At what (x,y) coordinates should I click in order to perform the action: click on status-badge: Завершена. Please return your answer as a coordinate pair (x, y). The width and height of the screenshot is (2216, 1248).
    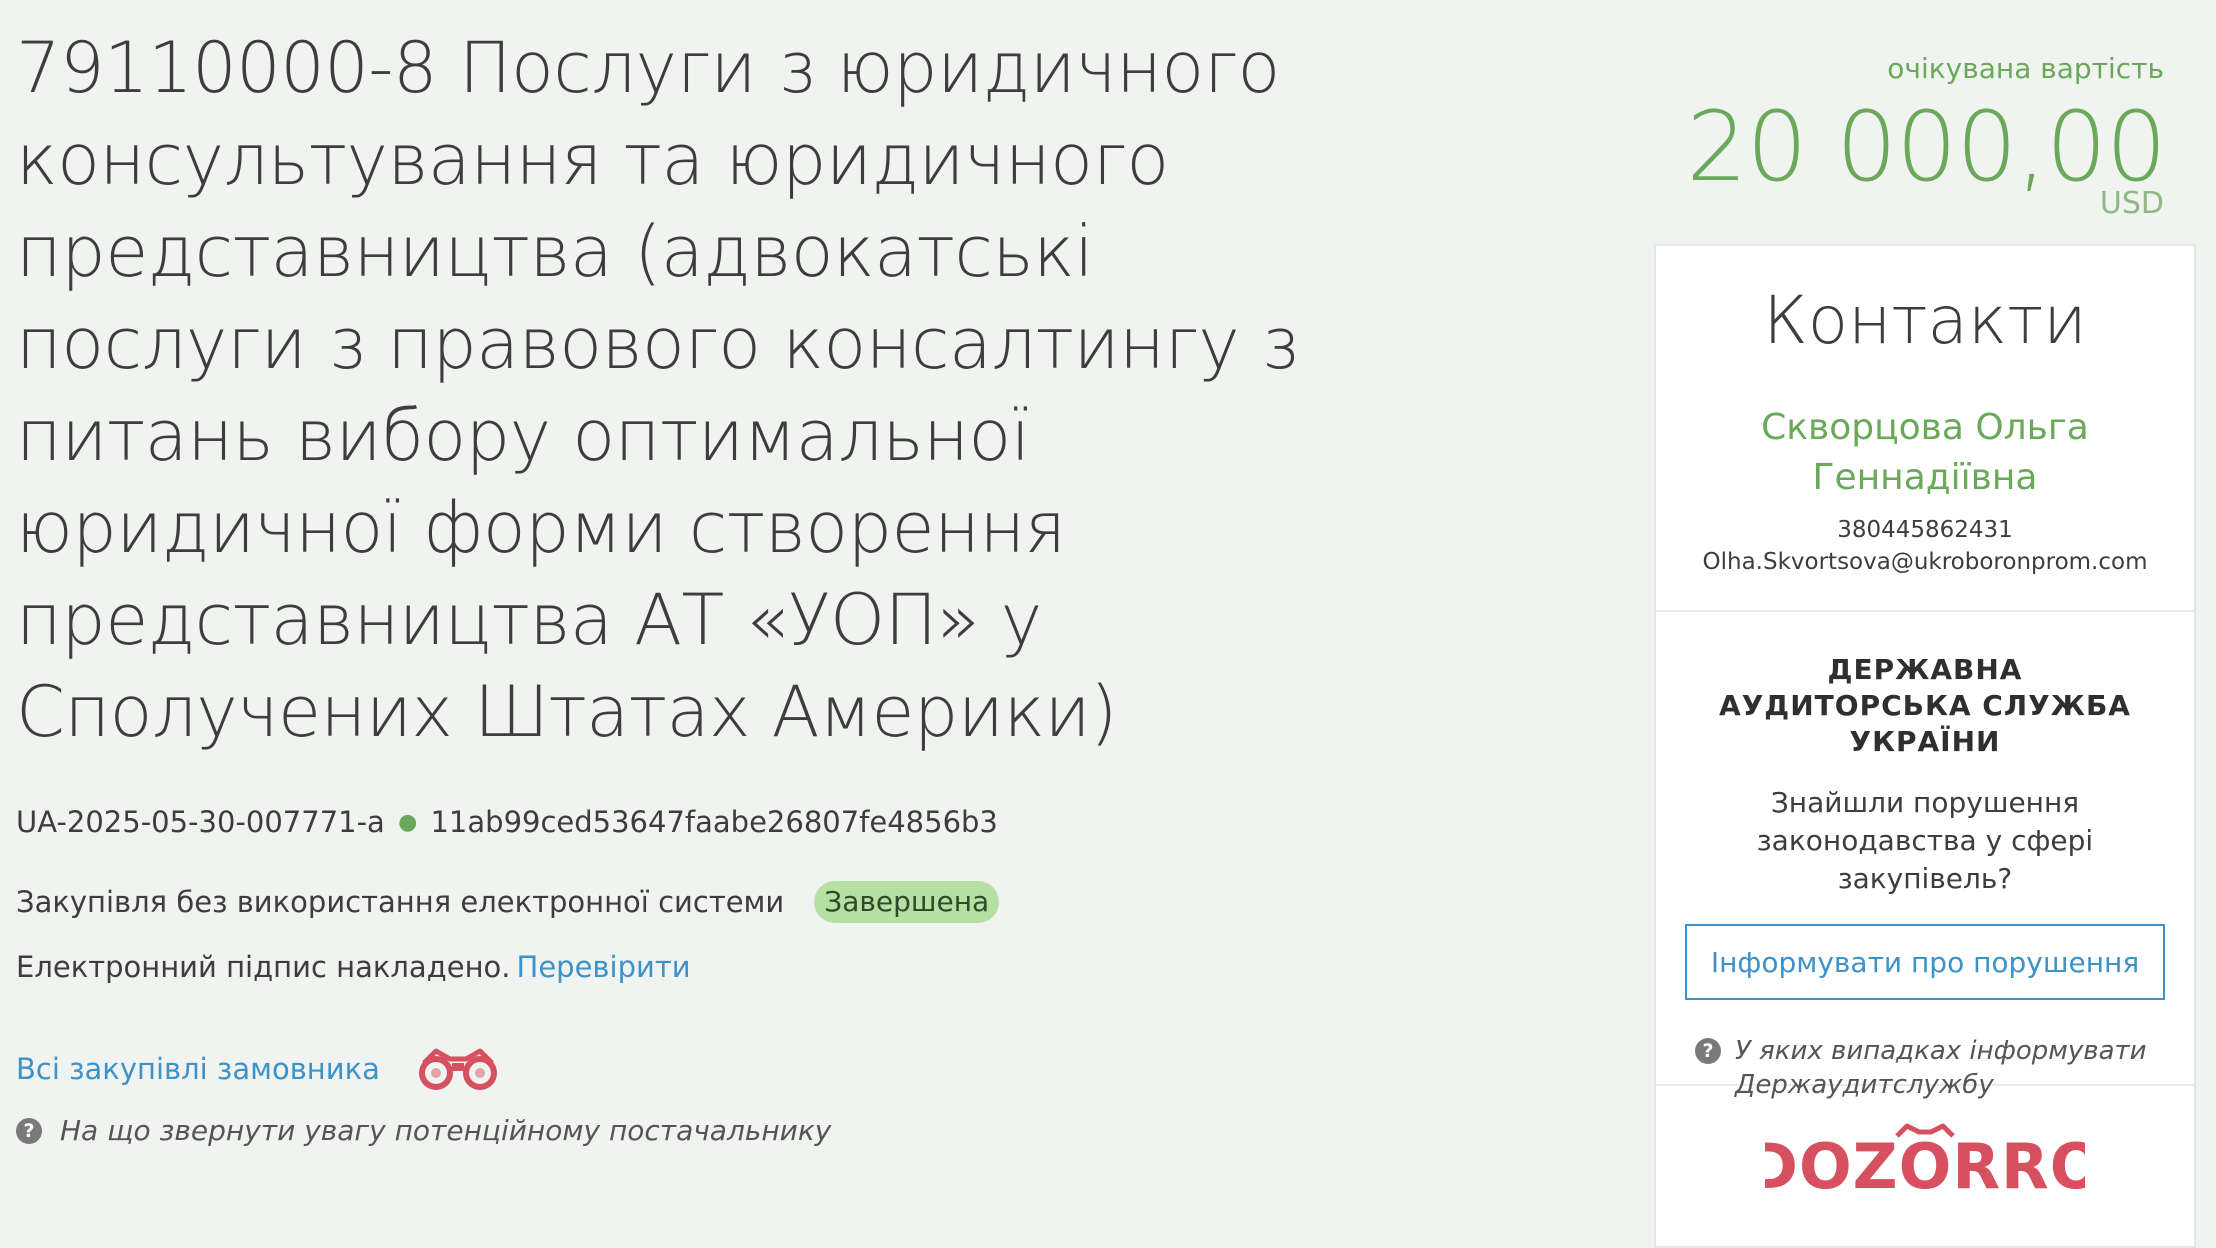
    Looking at the image, I should click on (907, 902).